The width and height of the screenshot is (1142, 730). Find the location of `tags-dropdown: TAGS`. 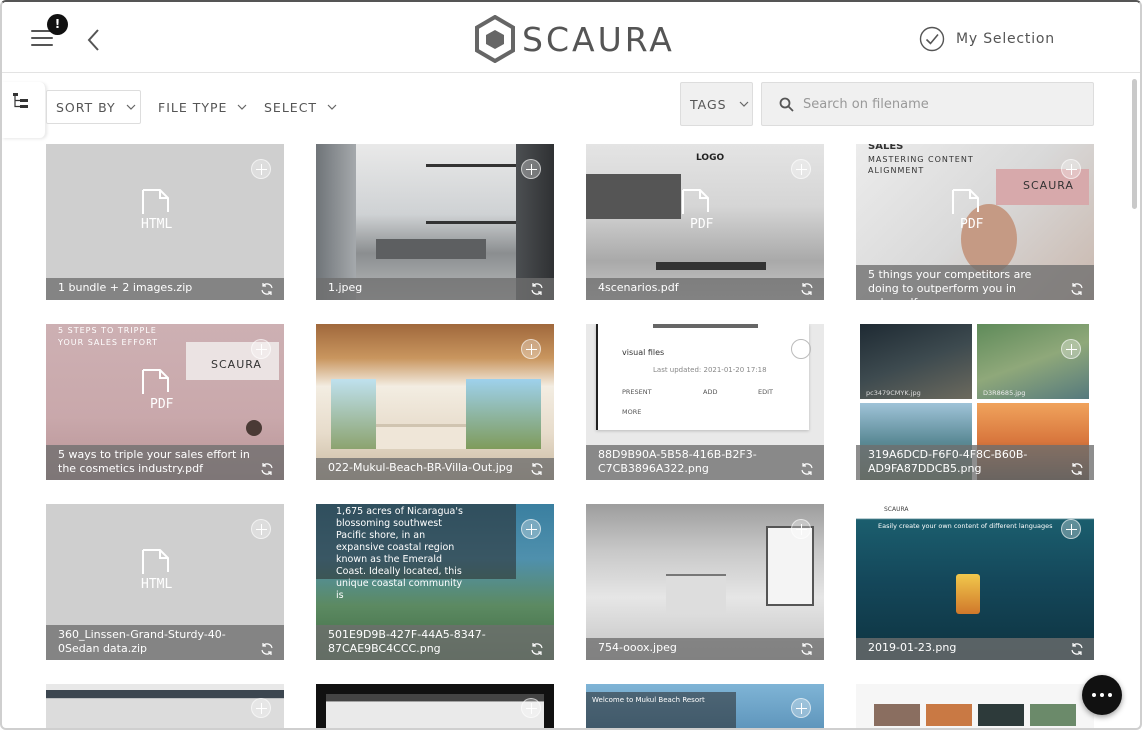

tags-dropdown: TAGS is located at coordinates (716, 104).